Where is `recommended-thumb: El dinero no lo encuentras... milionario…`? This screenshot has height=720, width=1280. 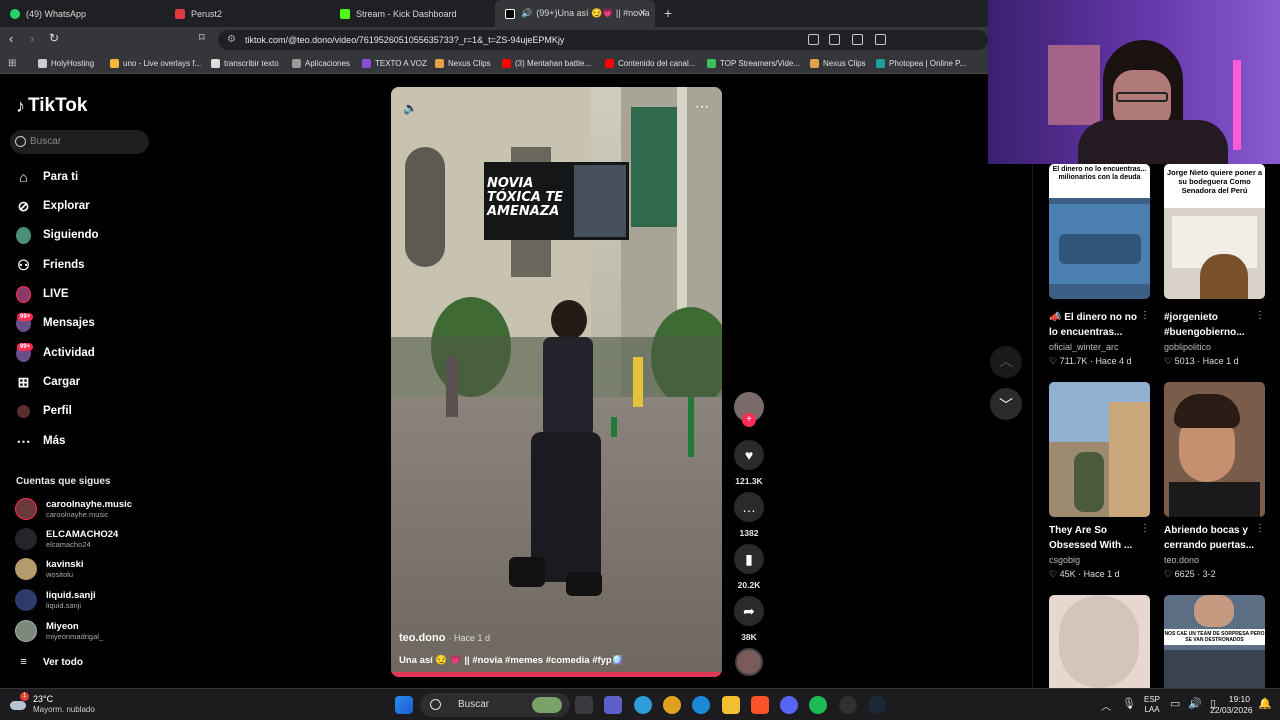
recommended-thumb: El dinero no lo encuentras... milionario… is located at coordinates (1099, 231).